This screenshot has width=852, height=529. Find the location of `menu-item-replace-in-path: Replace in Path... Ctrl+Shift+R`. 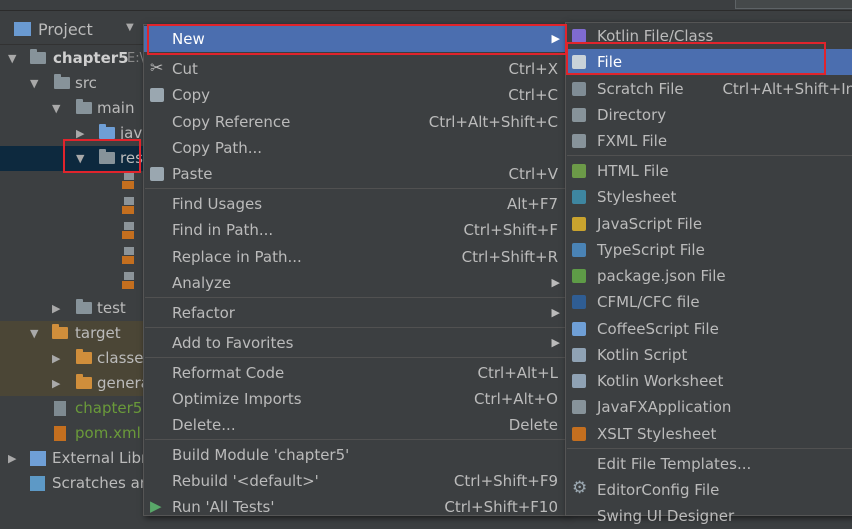

menu-item-replace-in-path: Replace in Path... Ctrl+Shift+R is located at coordinates (355, 257).